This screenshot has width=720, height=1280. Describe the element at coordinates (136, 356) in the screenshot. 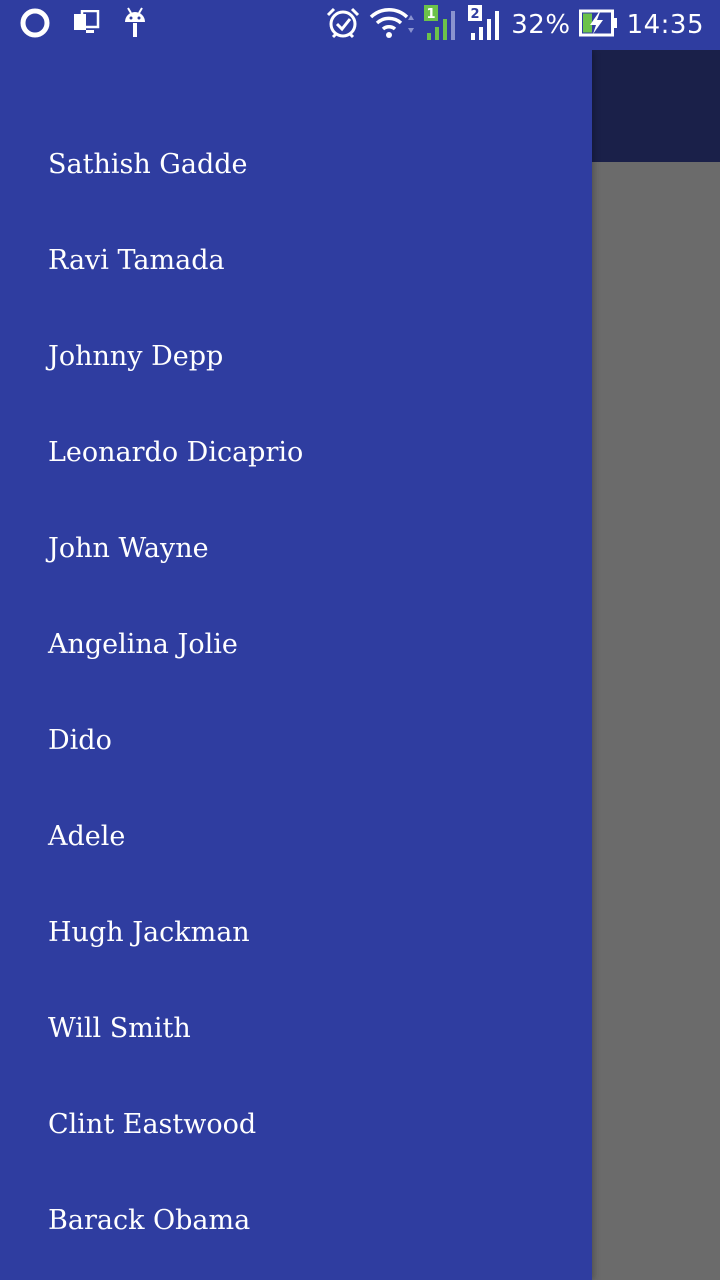

I see `drawer-item-label: Johnny Depp` at that location.